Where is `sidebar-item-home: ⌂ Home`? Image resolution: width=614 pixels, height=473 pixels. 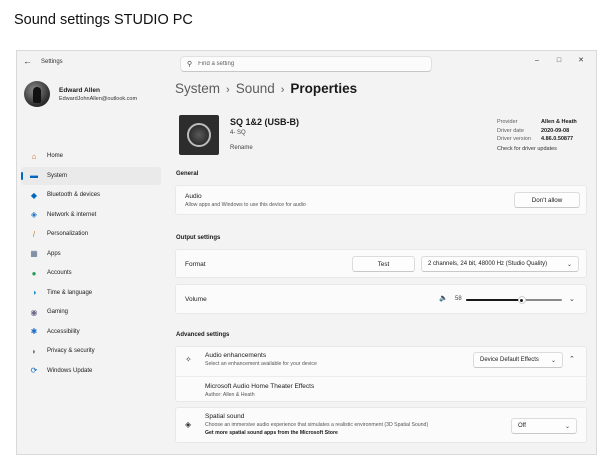 sidebar-item-home: ⌂ Home is located at coordinates (91, 156).